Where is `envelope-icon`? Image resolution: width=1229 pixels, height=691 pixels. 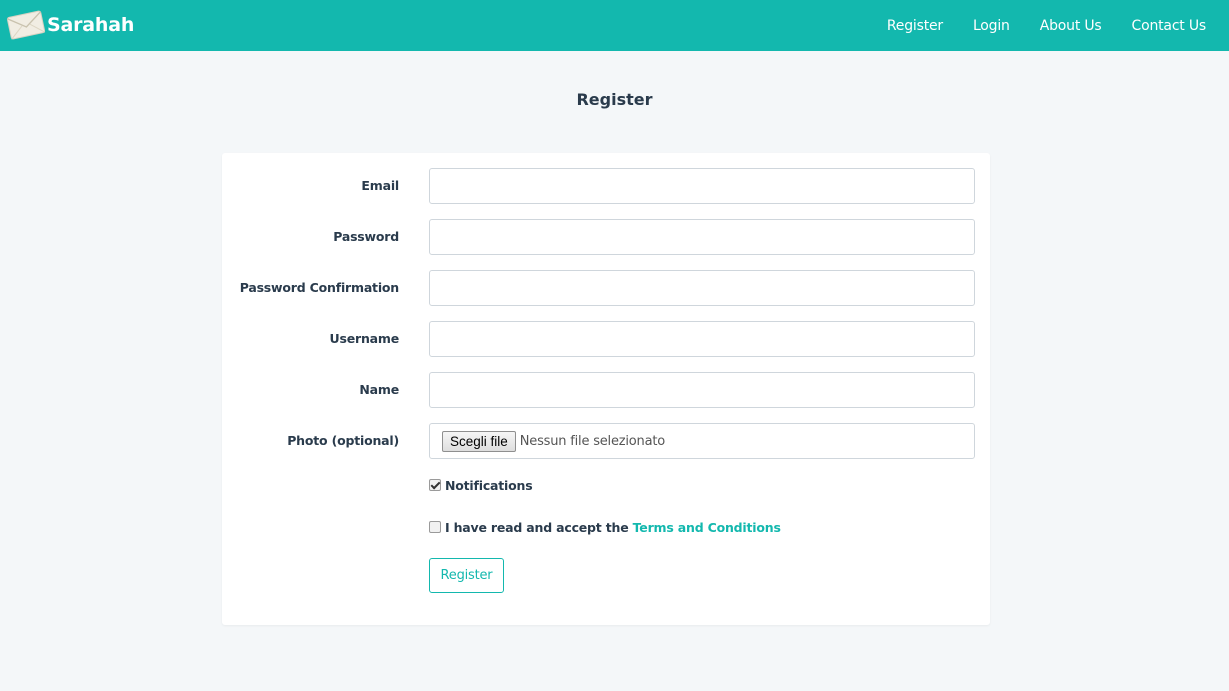 envelope-icon is located at coordinates (26, 25).